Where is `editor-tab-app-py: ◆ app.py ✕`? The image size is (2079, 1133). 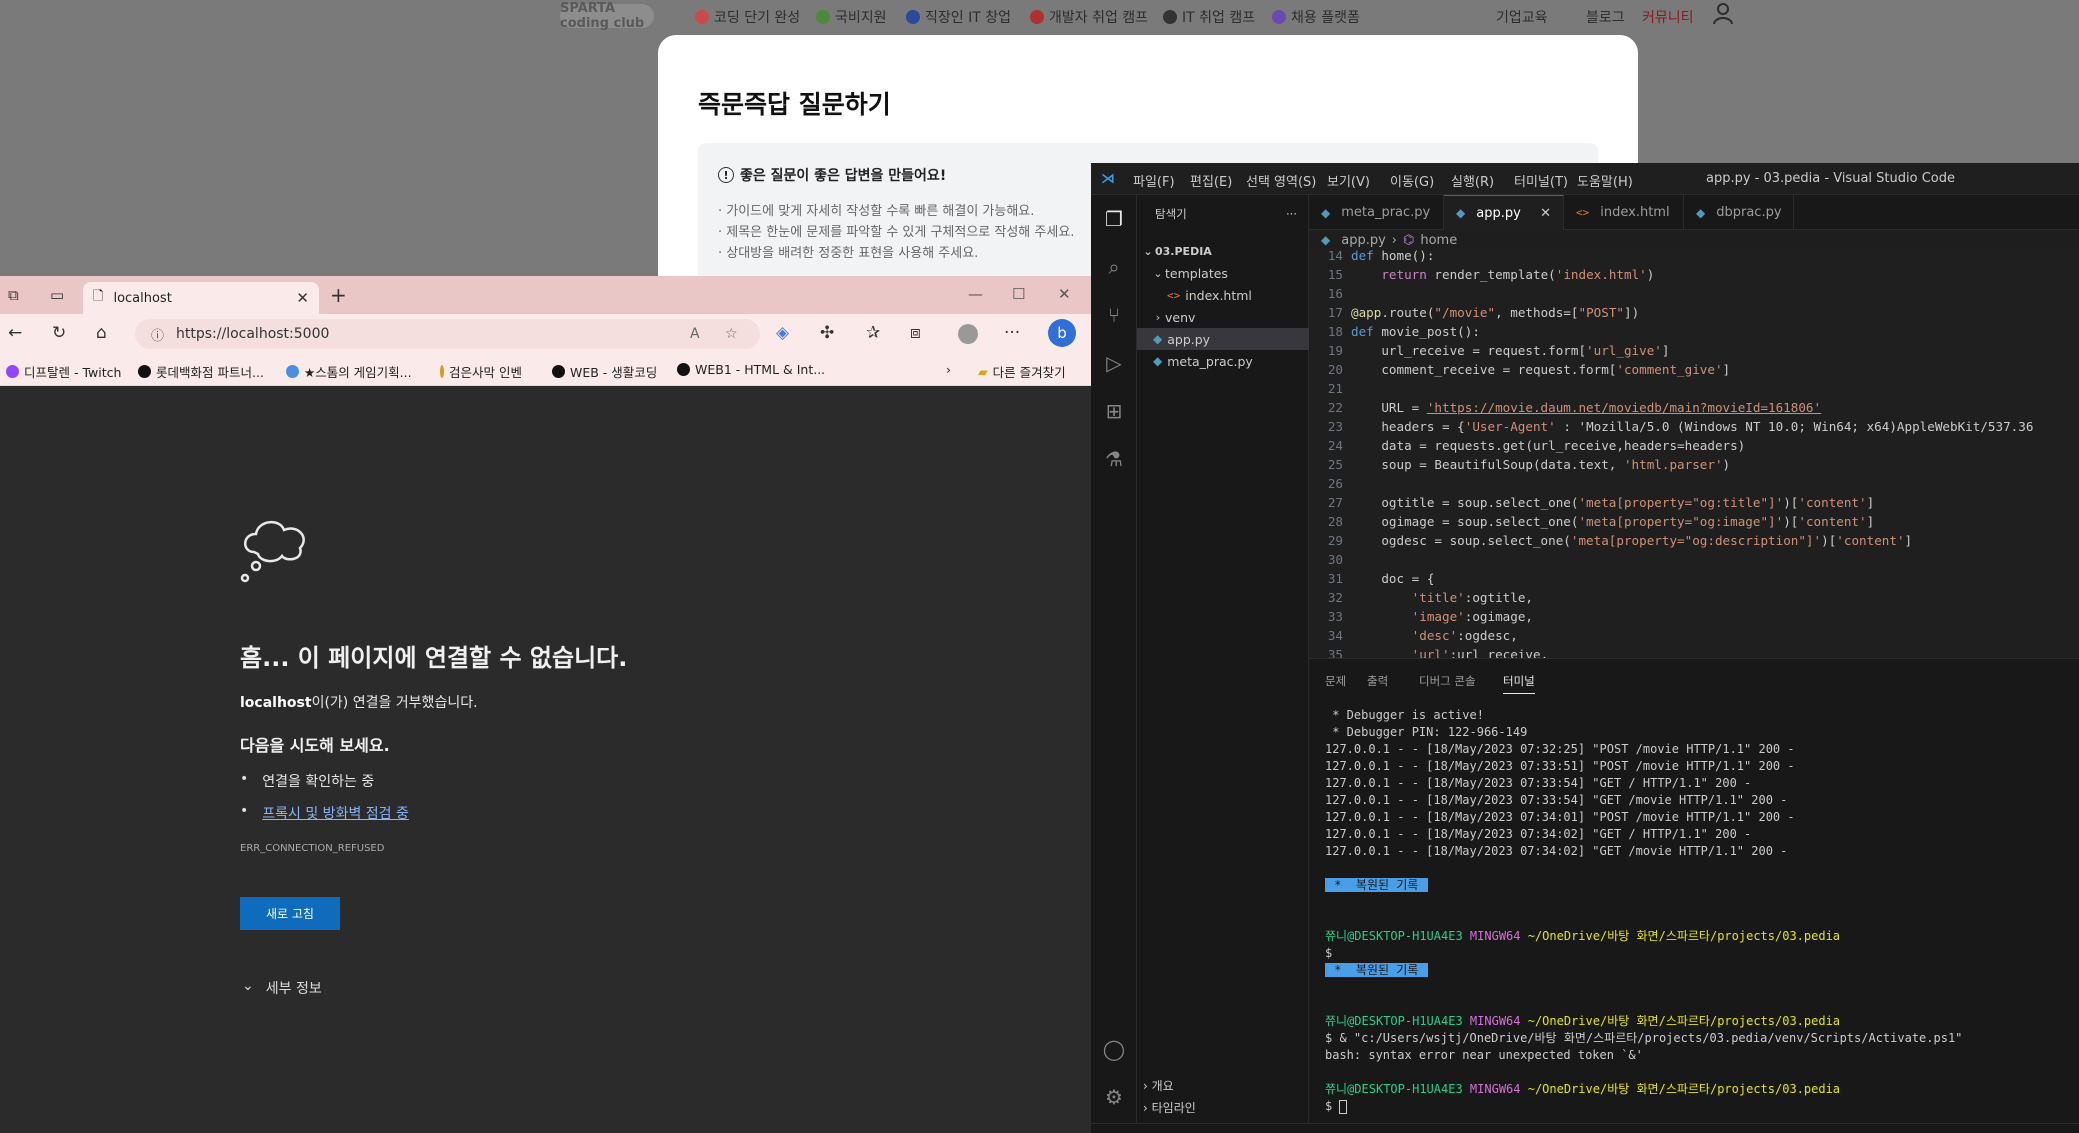
editor-tab-app-py: ◆ app.py ✕ is located at coordinates (1504, 212).